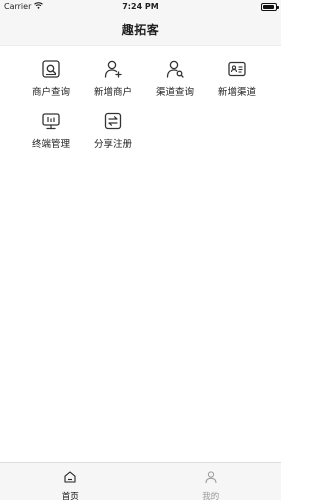 The height and width of the screenshot is (500, 320). What do you see at coordinates (237, 69) in the screenshot?
I see `id-card-icon` at bounding box center [237, 69].